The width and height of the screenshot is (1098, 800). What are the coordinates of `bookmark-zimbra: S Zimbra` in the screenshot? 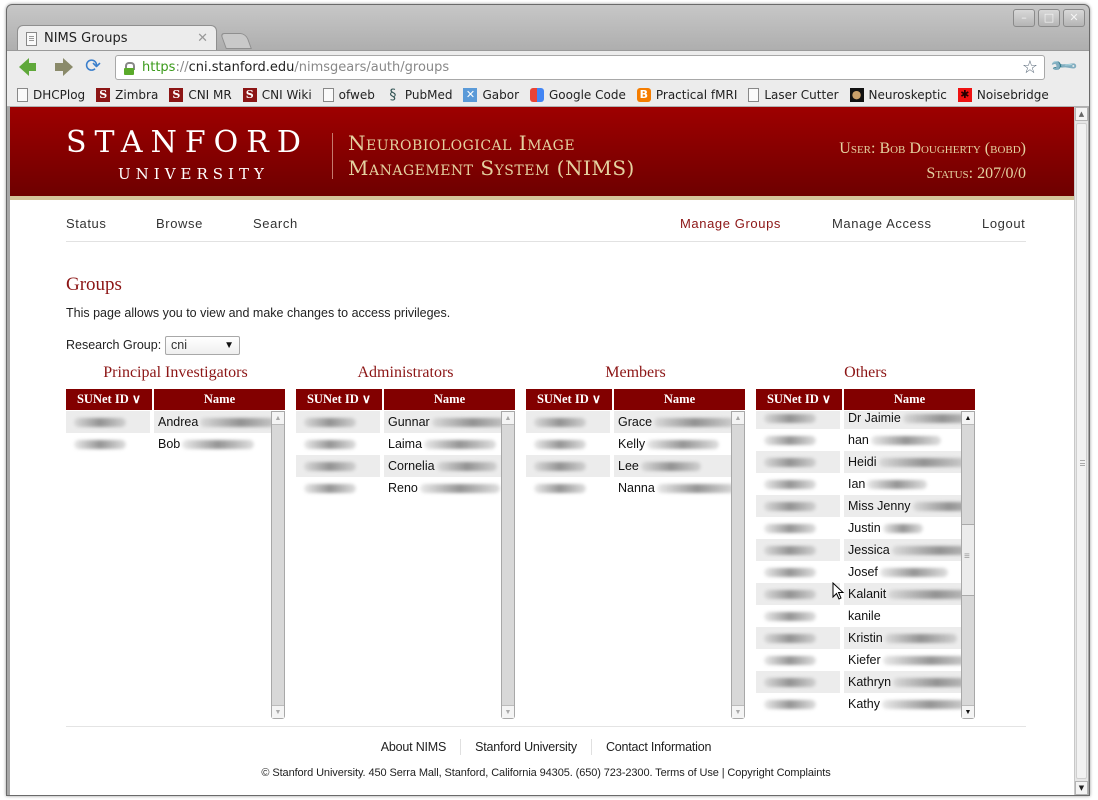 It's located at (127, 94).